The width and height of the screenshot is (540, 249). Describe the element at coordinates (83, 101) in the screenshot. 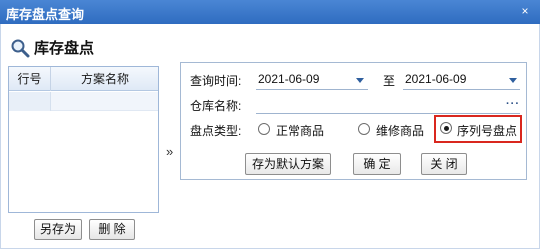

I see `table-row` at that location.